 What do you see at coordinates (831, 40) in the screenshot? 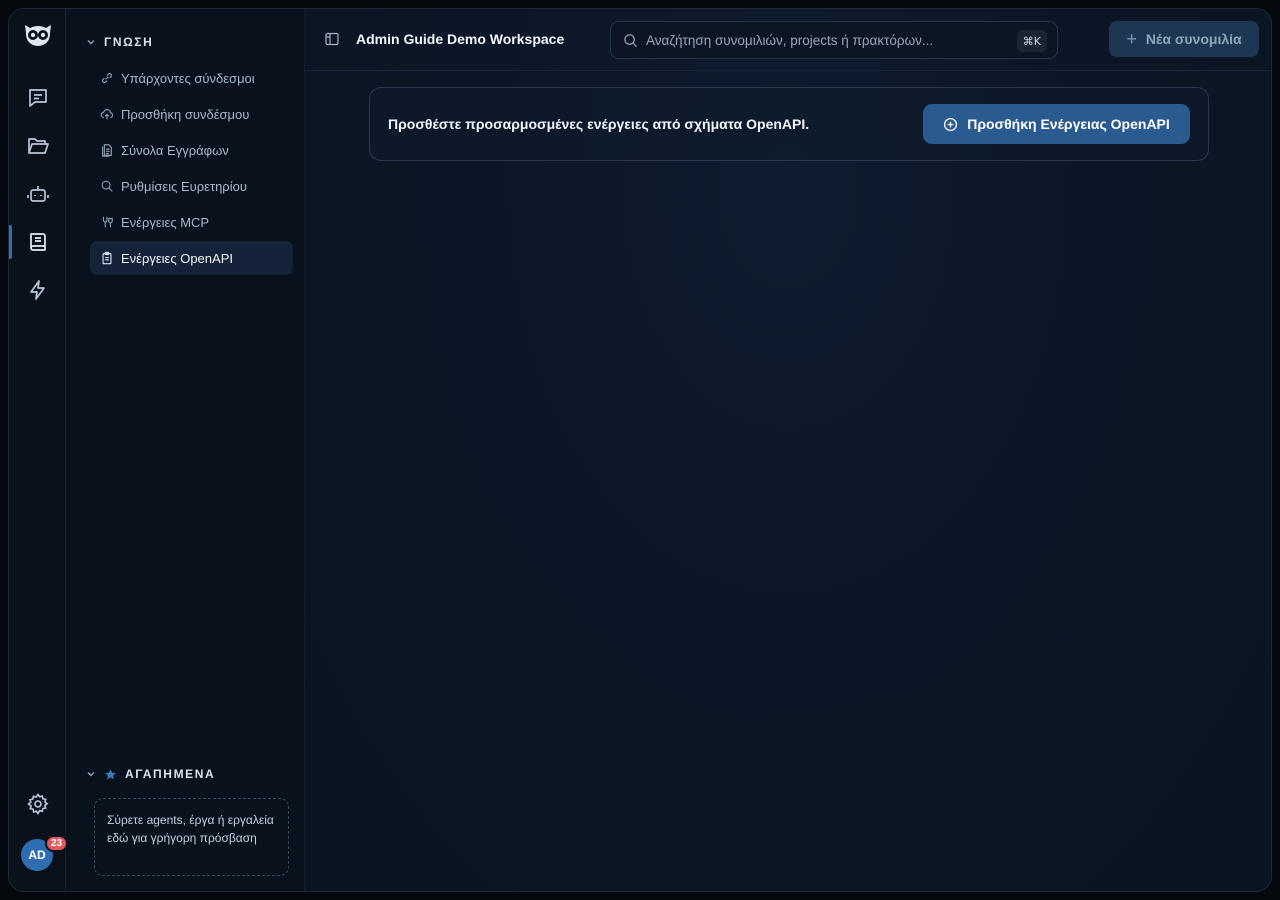
I see `search-input` at bounding box center [831, 40].